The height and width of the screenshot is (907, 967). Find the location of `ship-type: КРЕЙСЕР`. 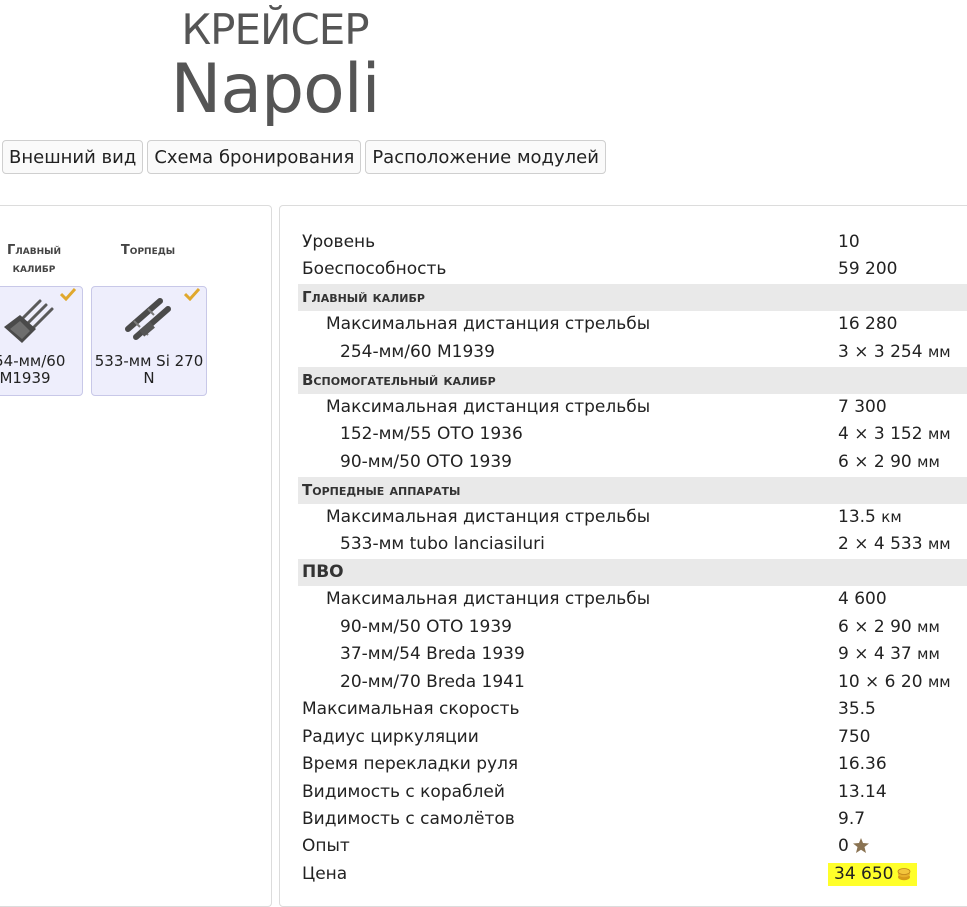

ship-type: КРЕЙСЕР is located at coordinates (275, 29).